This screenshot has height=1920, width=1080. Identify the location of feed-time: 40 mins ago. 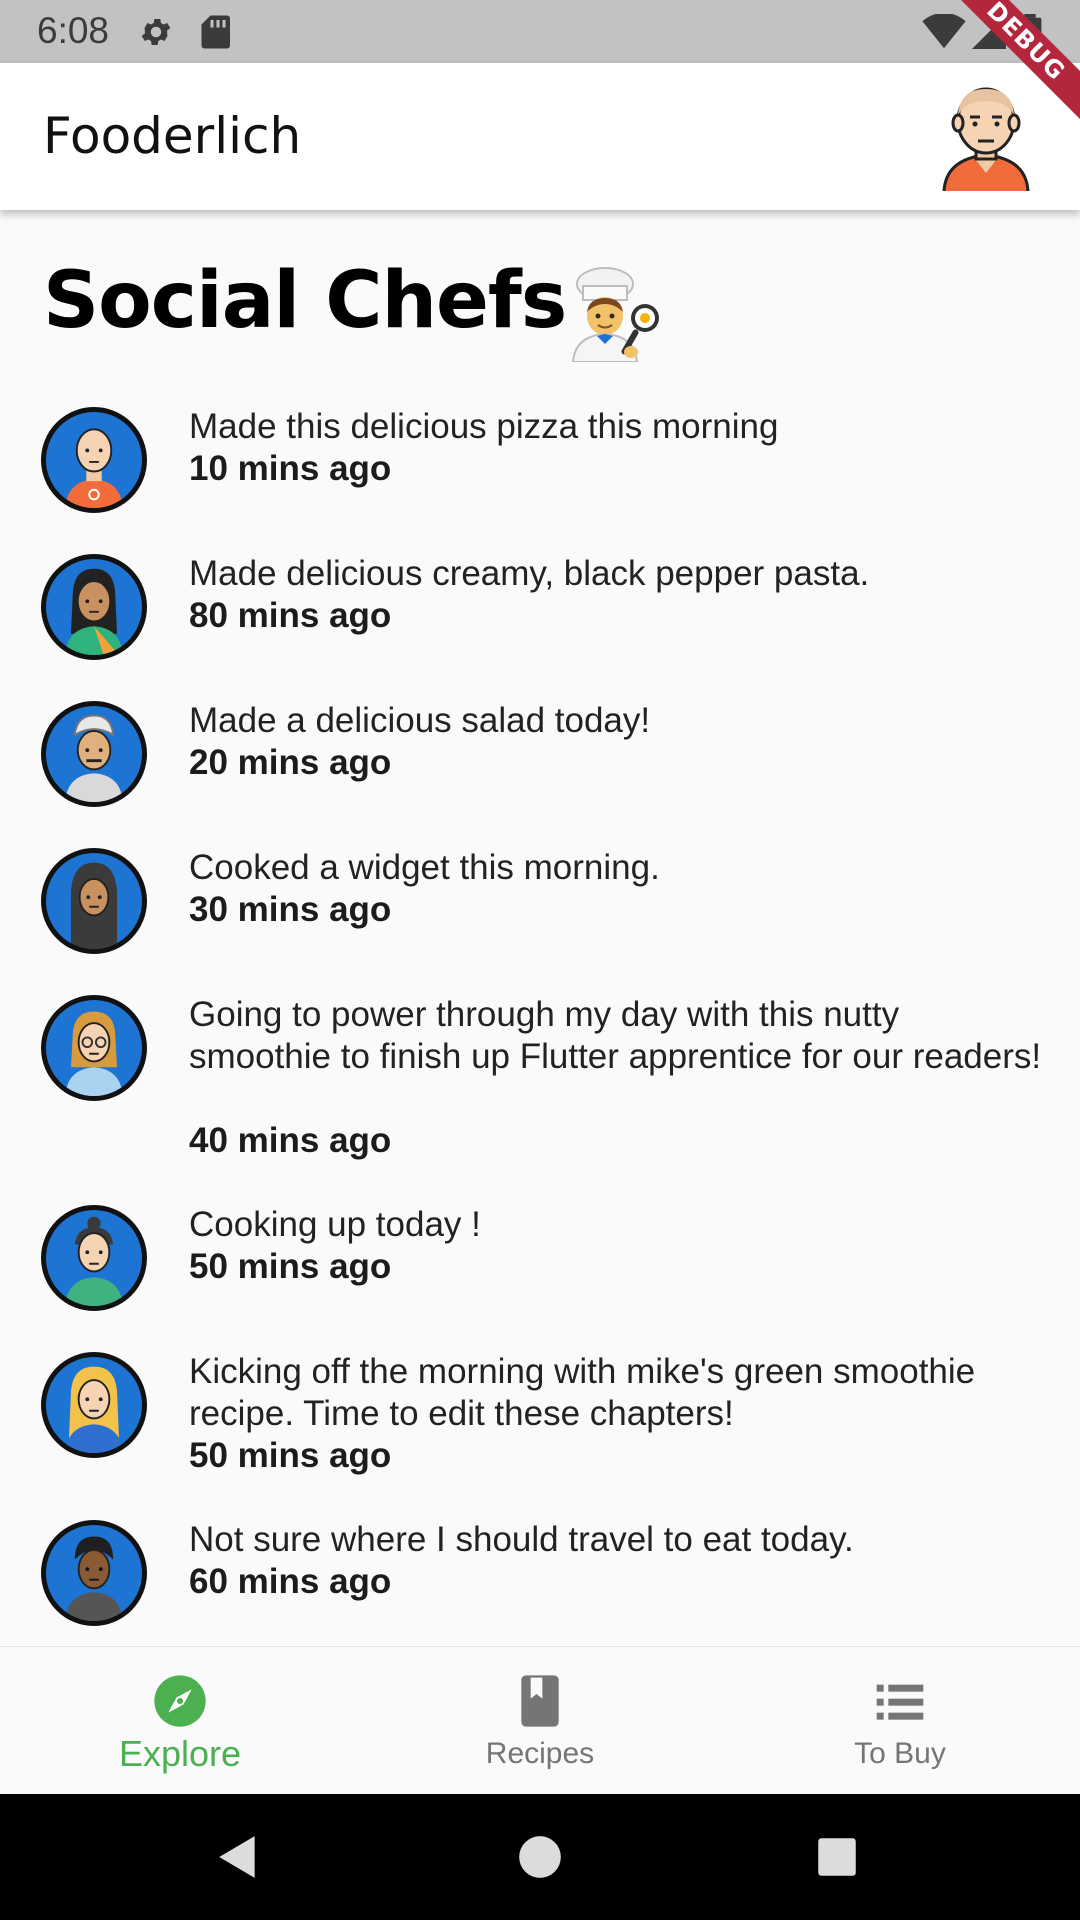
(290, 1140).